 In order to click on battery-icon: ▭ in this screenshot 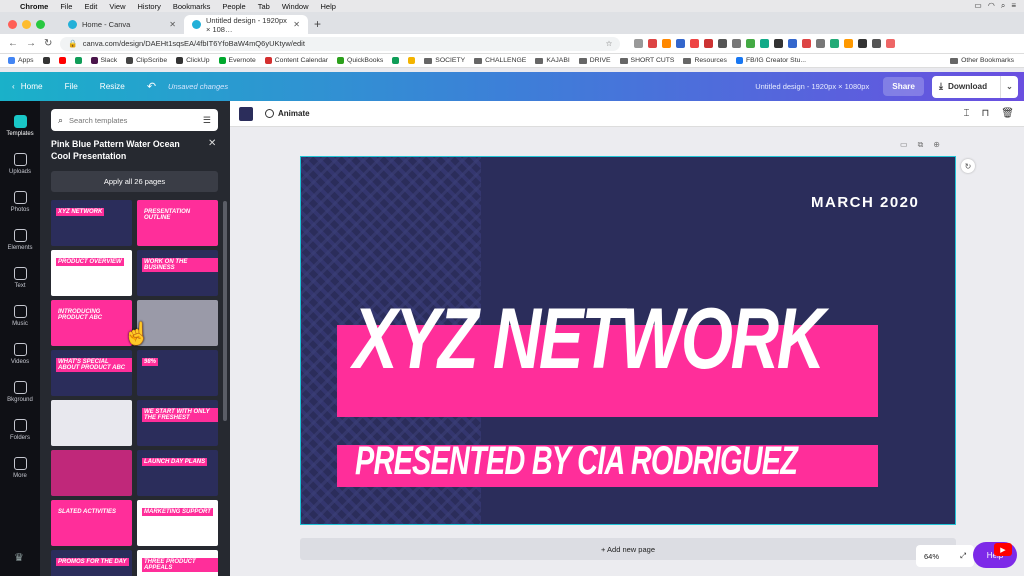, I will do `click(978, 6)`.